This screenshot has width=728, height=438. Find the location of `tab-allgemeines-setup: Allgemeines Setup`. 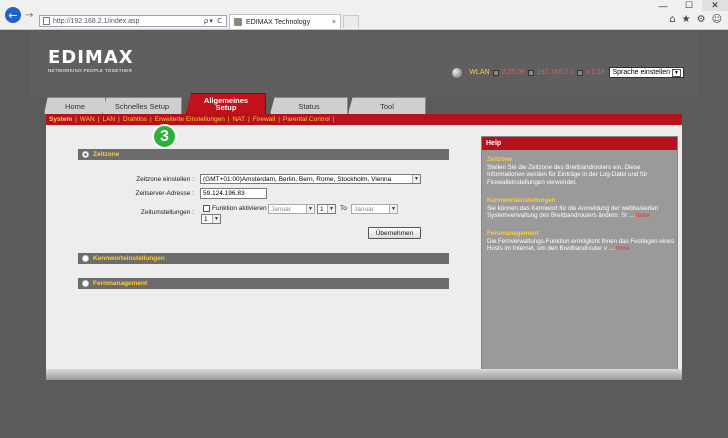

tab-allgemeines-setup: Allgemeines Setup is located at coordinates (226, 103).